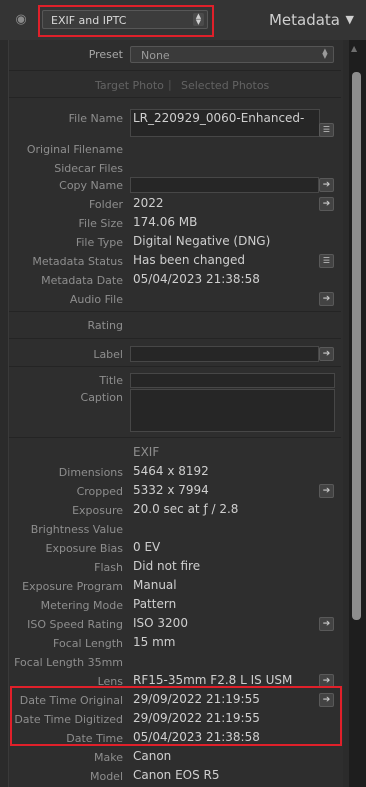 The width and height of the screenshot is (366, 787). Describe the element at coordinates (189, 260) in the screenshot. I see `metadata-status-value: Has been changed` at that location.